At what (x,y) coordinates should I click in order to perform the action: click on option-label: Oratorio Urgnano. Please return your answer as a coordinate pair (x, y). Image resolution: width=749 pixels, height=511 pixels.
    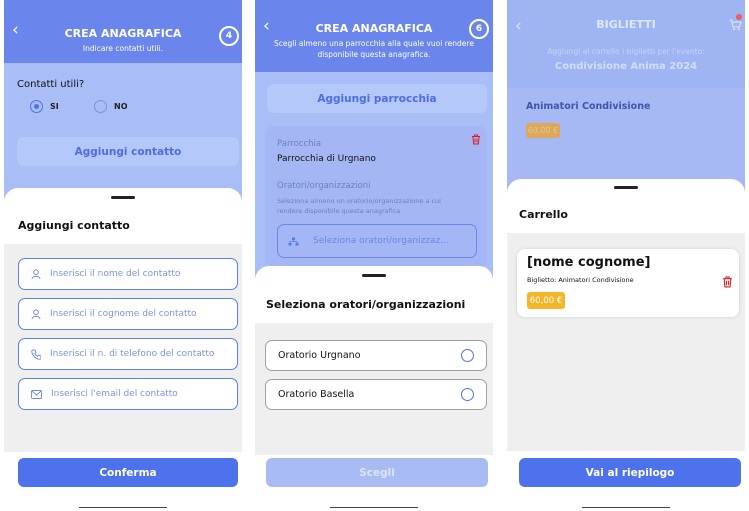
    Looking at the image, I should click on (319, 355).